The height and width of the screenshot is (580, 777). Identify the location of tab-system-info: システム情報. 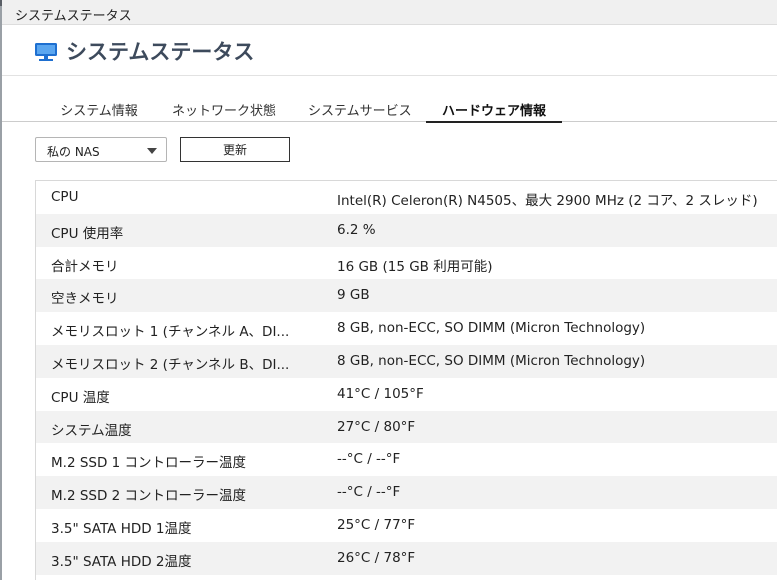
(99, 110).